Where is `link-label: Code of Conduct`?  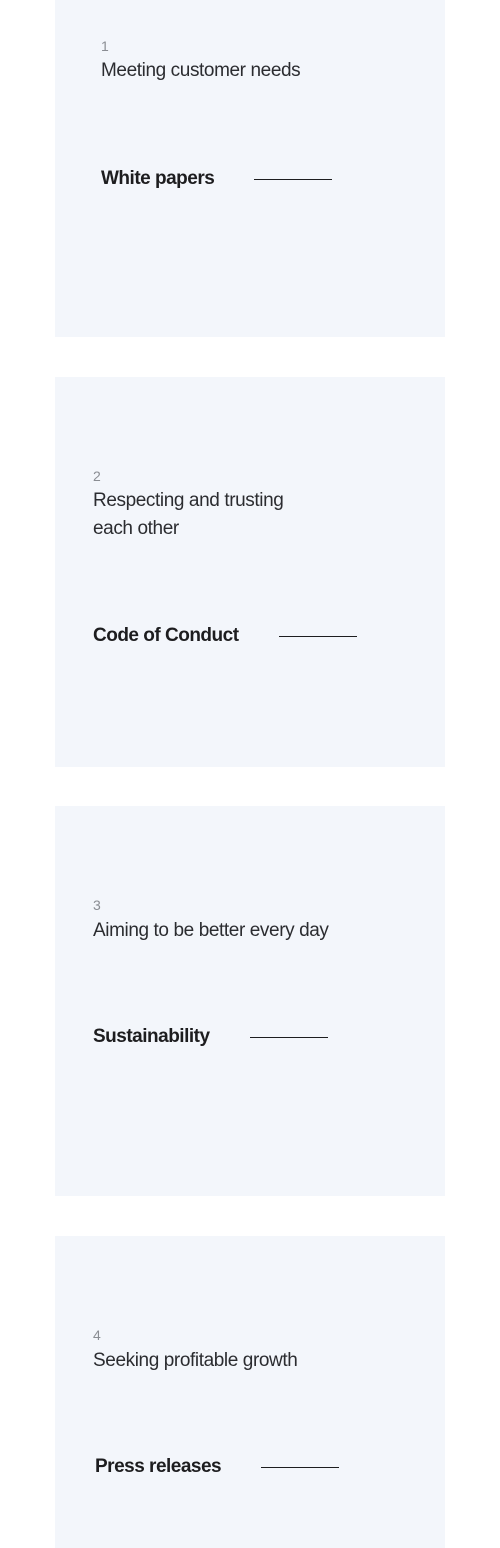 link-label: Code of Conduct is located at coordinates (166, 635).